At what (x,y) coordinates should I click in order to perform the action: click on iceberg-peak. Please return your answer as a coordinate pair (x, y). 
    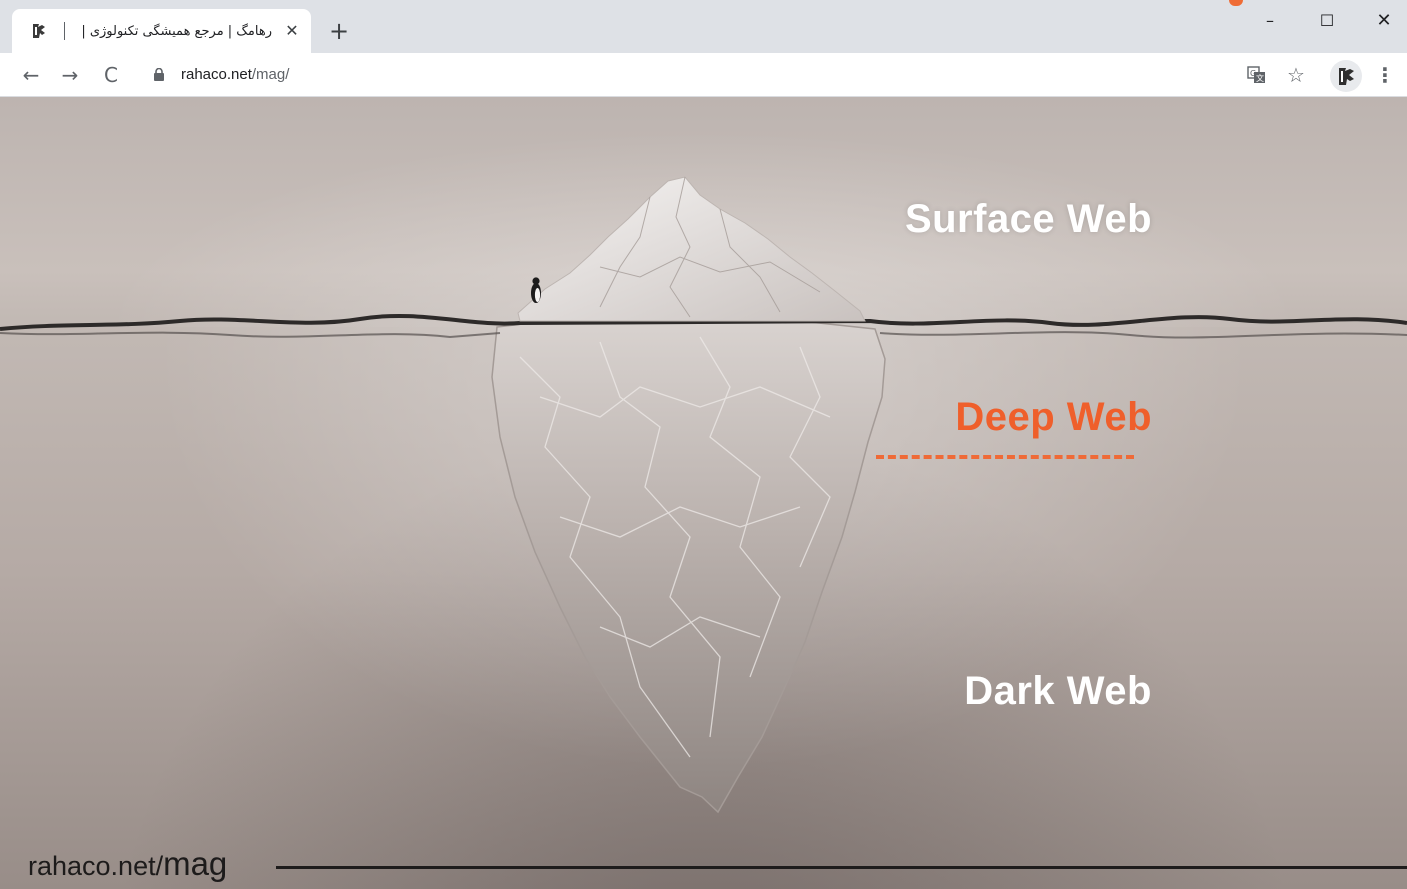
    Looking at the image, I should click on (691, 249).